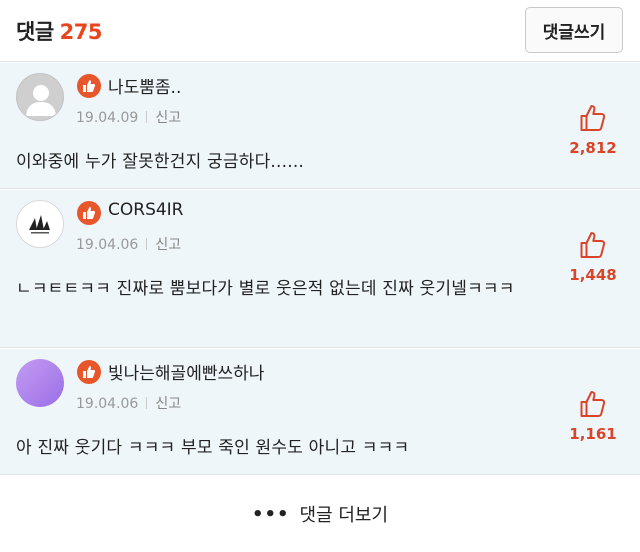 This screenshot has height=552, width=640. Describe the element at coordinates (344, 515) in the screenshot. I see `more-comments-label: 댓글 더보기` at that location.